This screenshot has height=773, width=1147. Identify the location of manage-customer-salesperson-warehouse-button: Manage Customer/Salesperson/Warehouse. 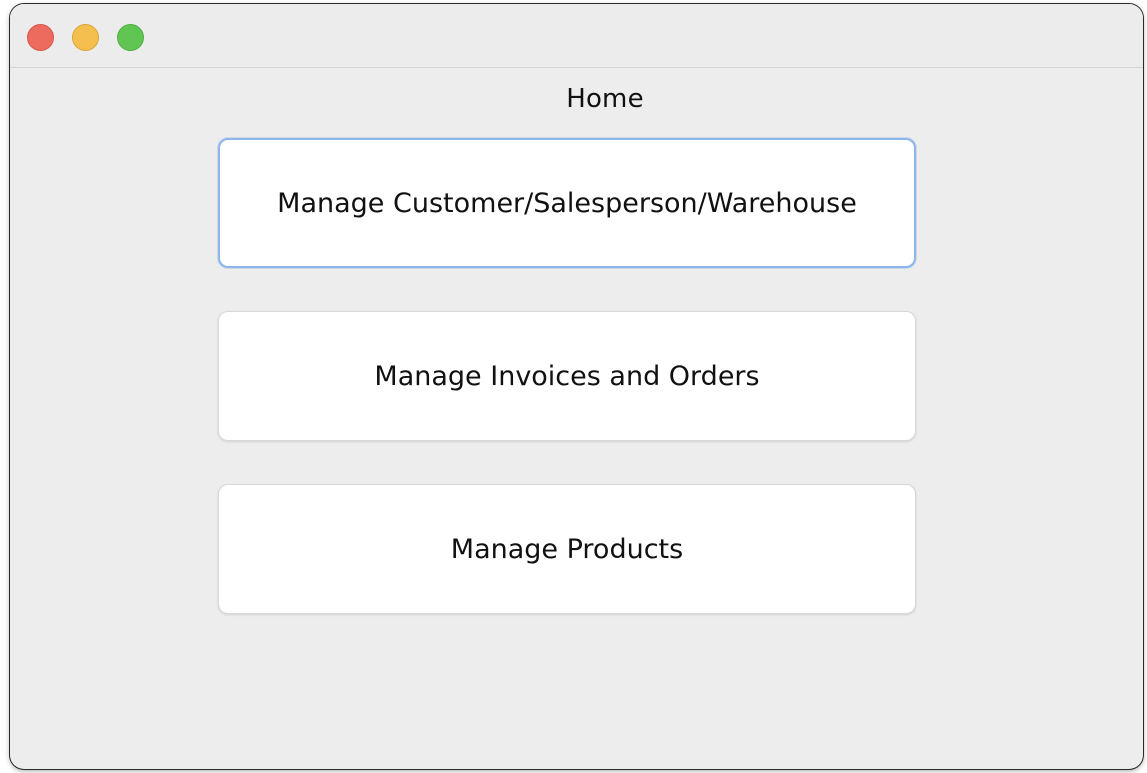
(567, 203).